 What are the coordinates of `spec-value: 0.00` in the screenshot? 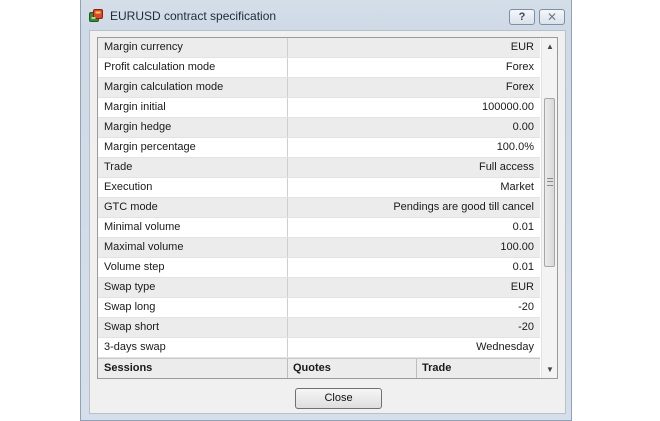 It's located at (523, 127).